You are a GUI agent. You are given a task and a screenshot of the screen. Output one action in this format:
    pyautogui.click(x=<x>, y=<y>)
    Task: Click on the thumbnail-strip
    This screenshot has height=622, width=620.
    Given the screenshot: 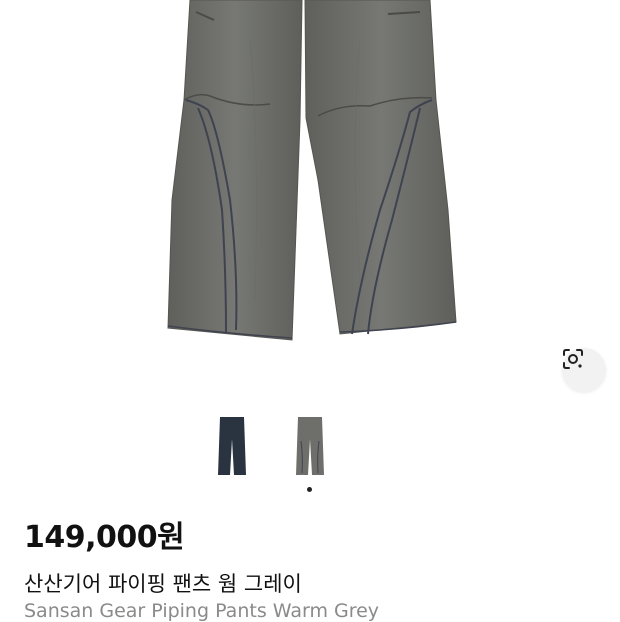 What is the action you would take?
    pyautogui.click(x=310, y=450)
    